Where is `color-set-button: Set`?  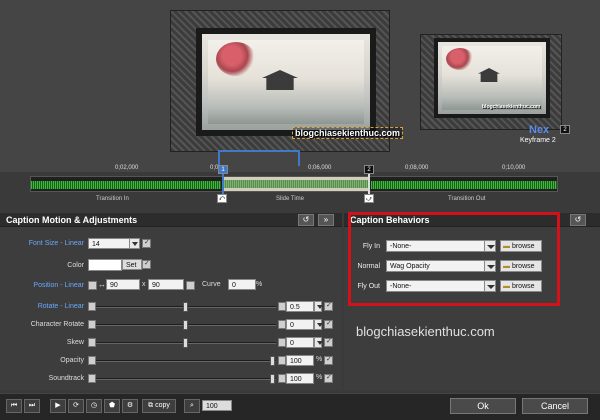
color-set-button: Set is located at coordinates (132, 264).